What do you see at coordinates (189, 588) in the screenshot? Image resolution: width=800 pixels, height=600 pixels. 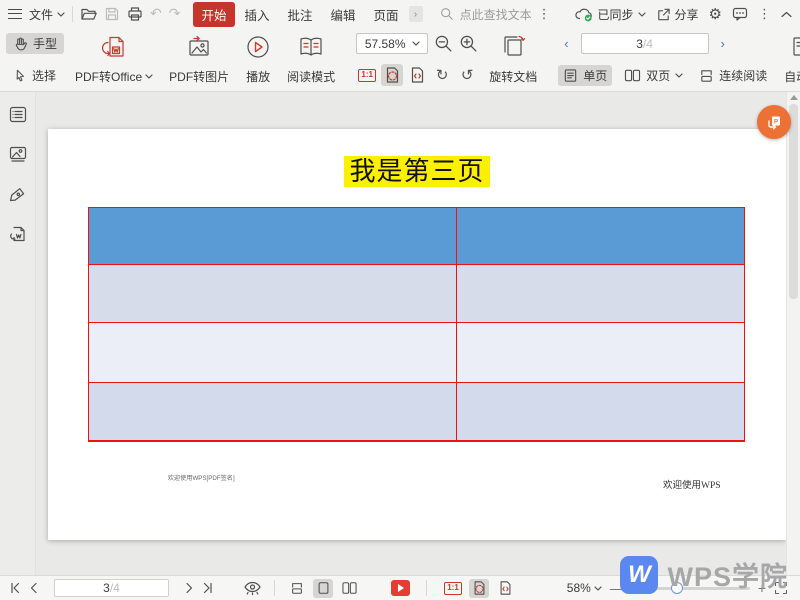 I see `next-page-icon` at bounding box center [189, 588].